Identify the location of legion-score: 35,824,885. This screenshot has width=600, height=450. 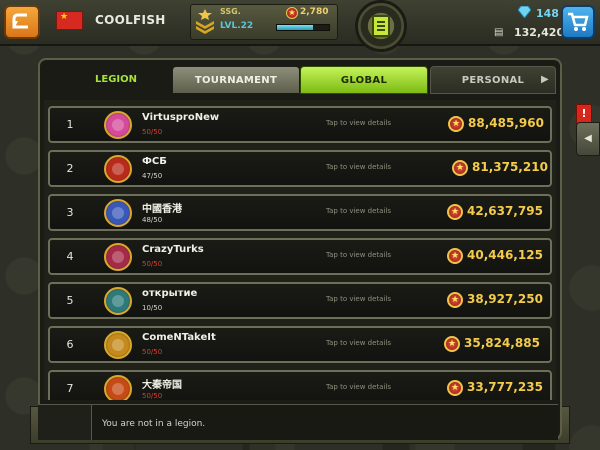
(502, 343).